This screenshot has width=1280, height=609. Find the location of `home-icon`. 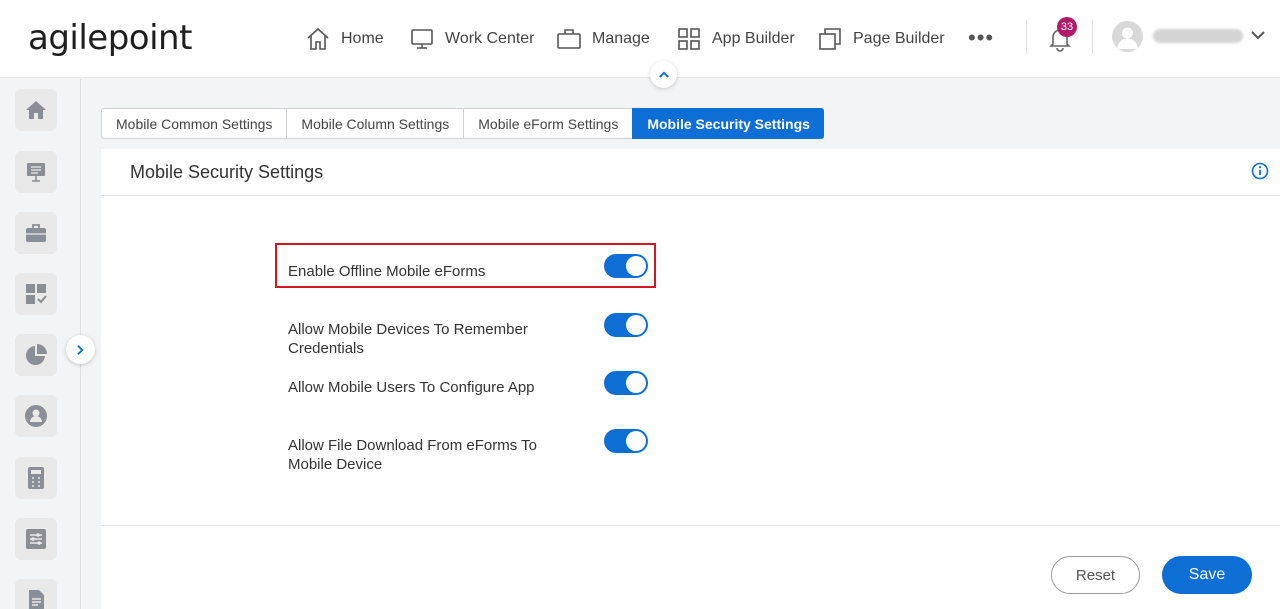

home-icon is located at coordinates (318, 38).